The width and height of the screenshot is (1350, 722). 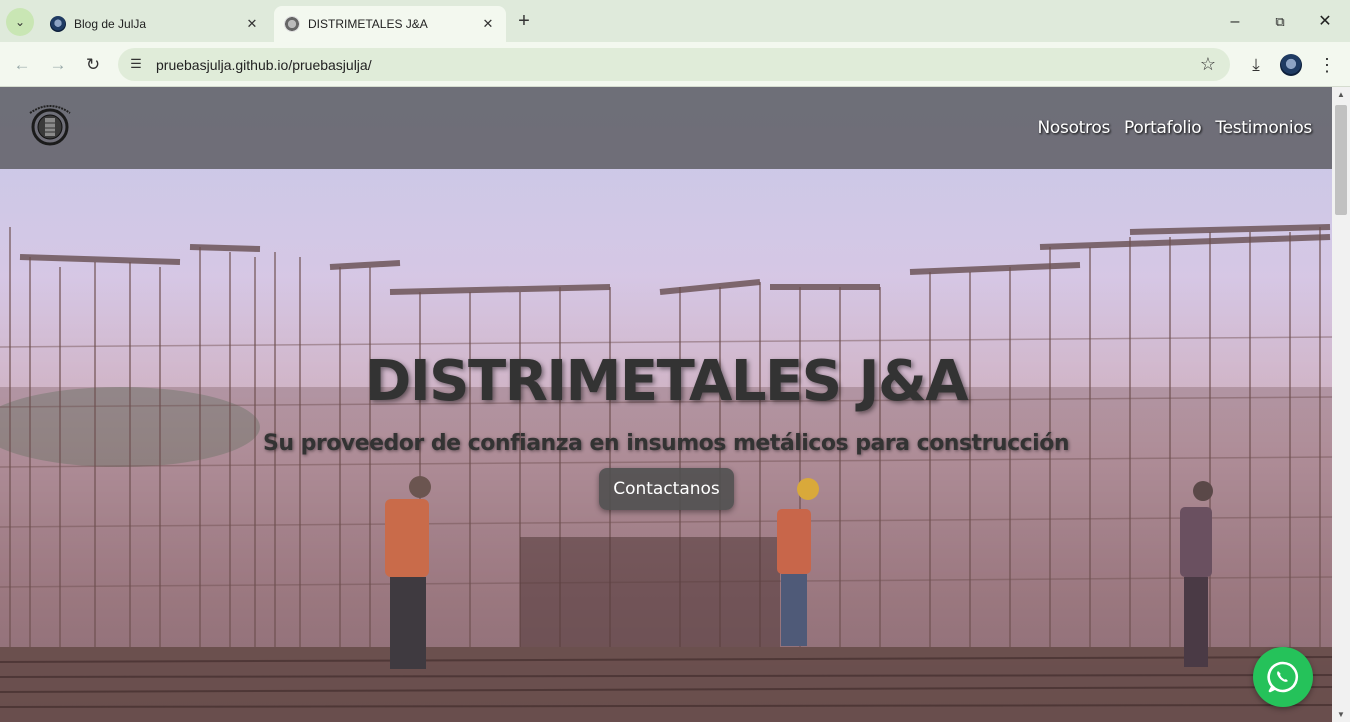 What do you see at coordinates (1341, 714) in the screenshot?
I see `scroll-down-icon: ▼` at bounding box center [1341, 714].